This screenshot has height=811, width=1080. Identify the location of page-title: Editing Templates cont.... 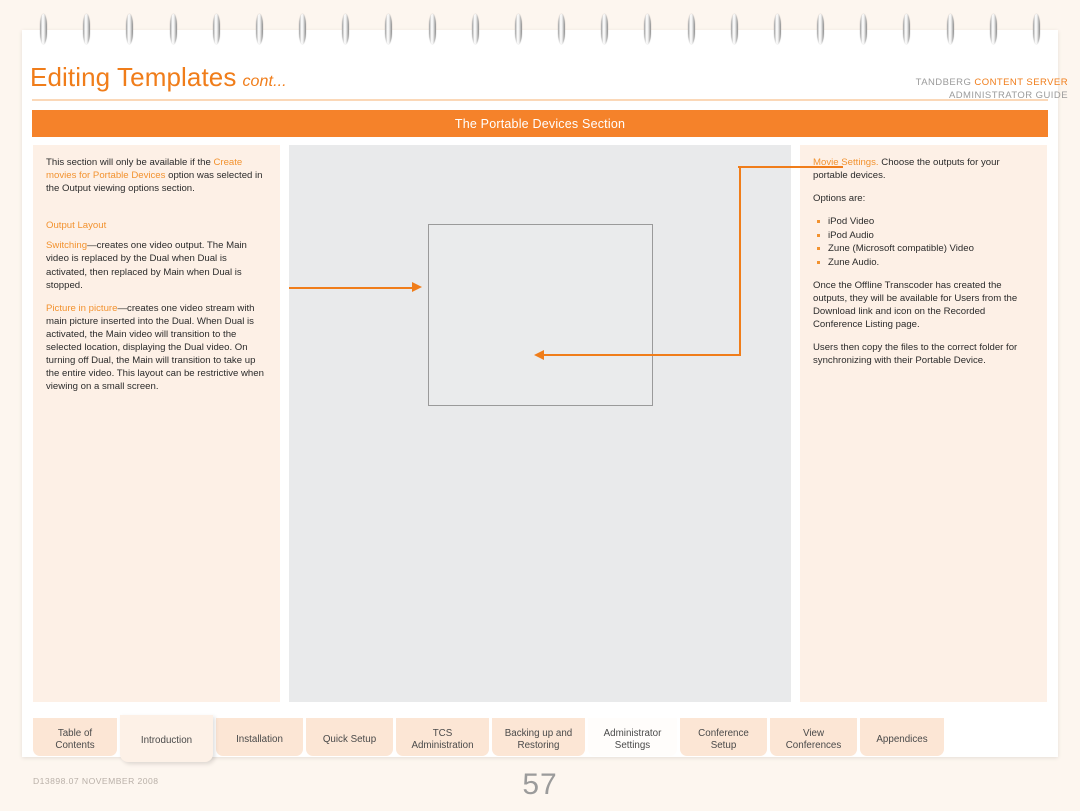
(158, 77).